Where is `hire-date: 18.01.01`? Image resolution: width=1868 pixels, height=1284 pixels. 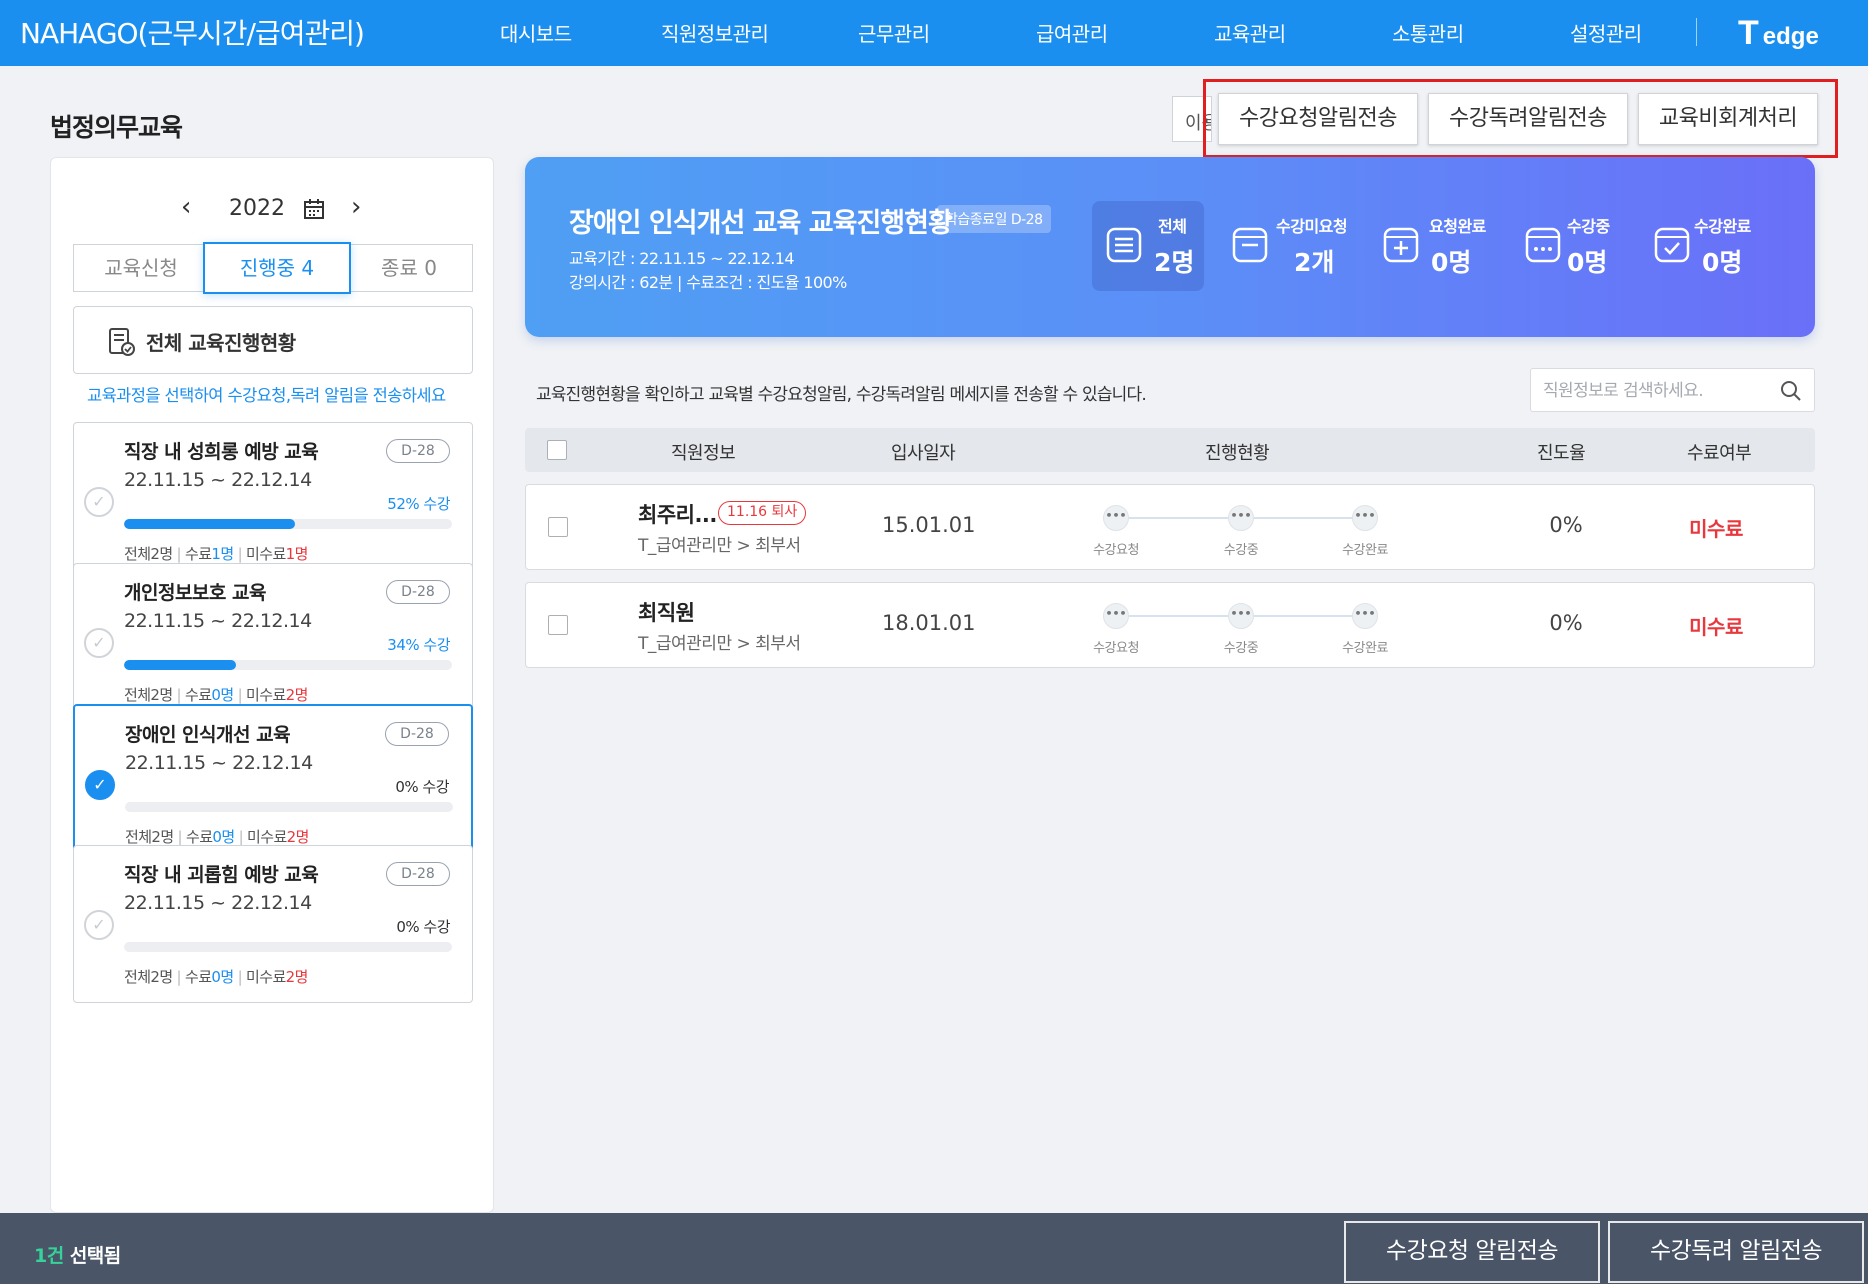 hire-date: 18.01.01 is located at coordinates (929, 623).